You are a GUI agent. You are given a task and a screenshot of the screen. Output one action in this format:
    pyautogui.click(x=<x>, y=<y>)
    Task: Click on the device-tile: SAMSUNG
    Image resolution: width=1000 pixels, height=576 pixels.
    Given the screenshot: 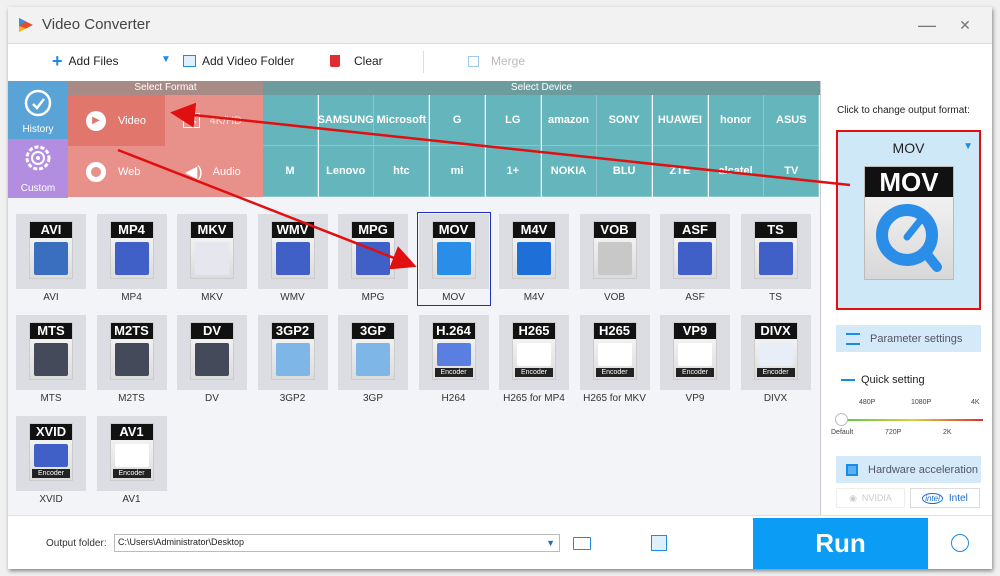 What is the action you would take?
    pyautogui.click(x=346, y=120)
    